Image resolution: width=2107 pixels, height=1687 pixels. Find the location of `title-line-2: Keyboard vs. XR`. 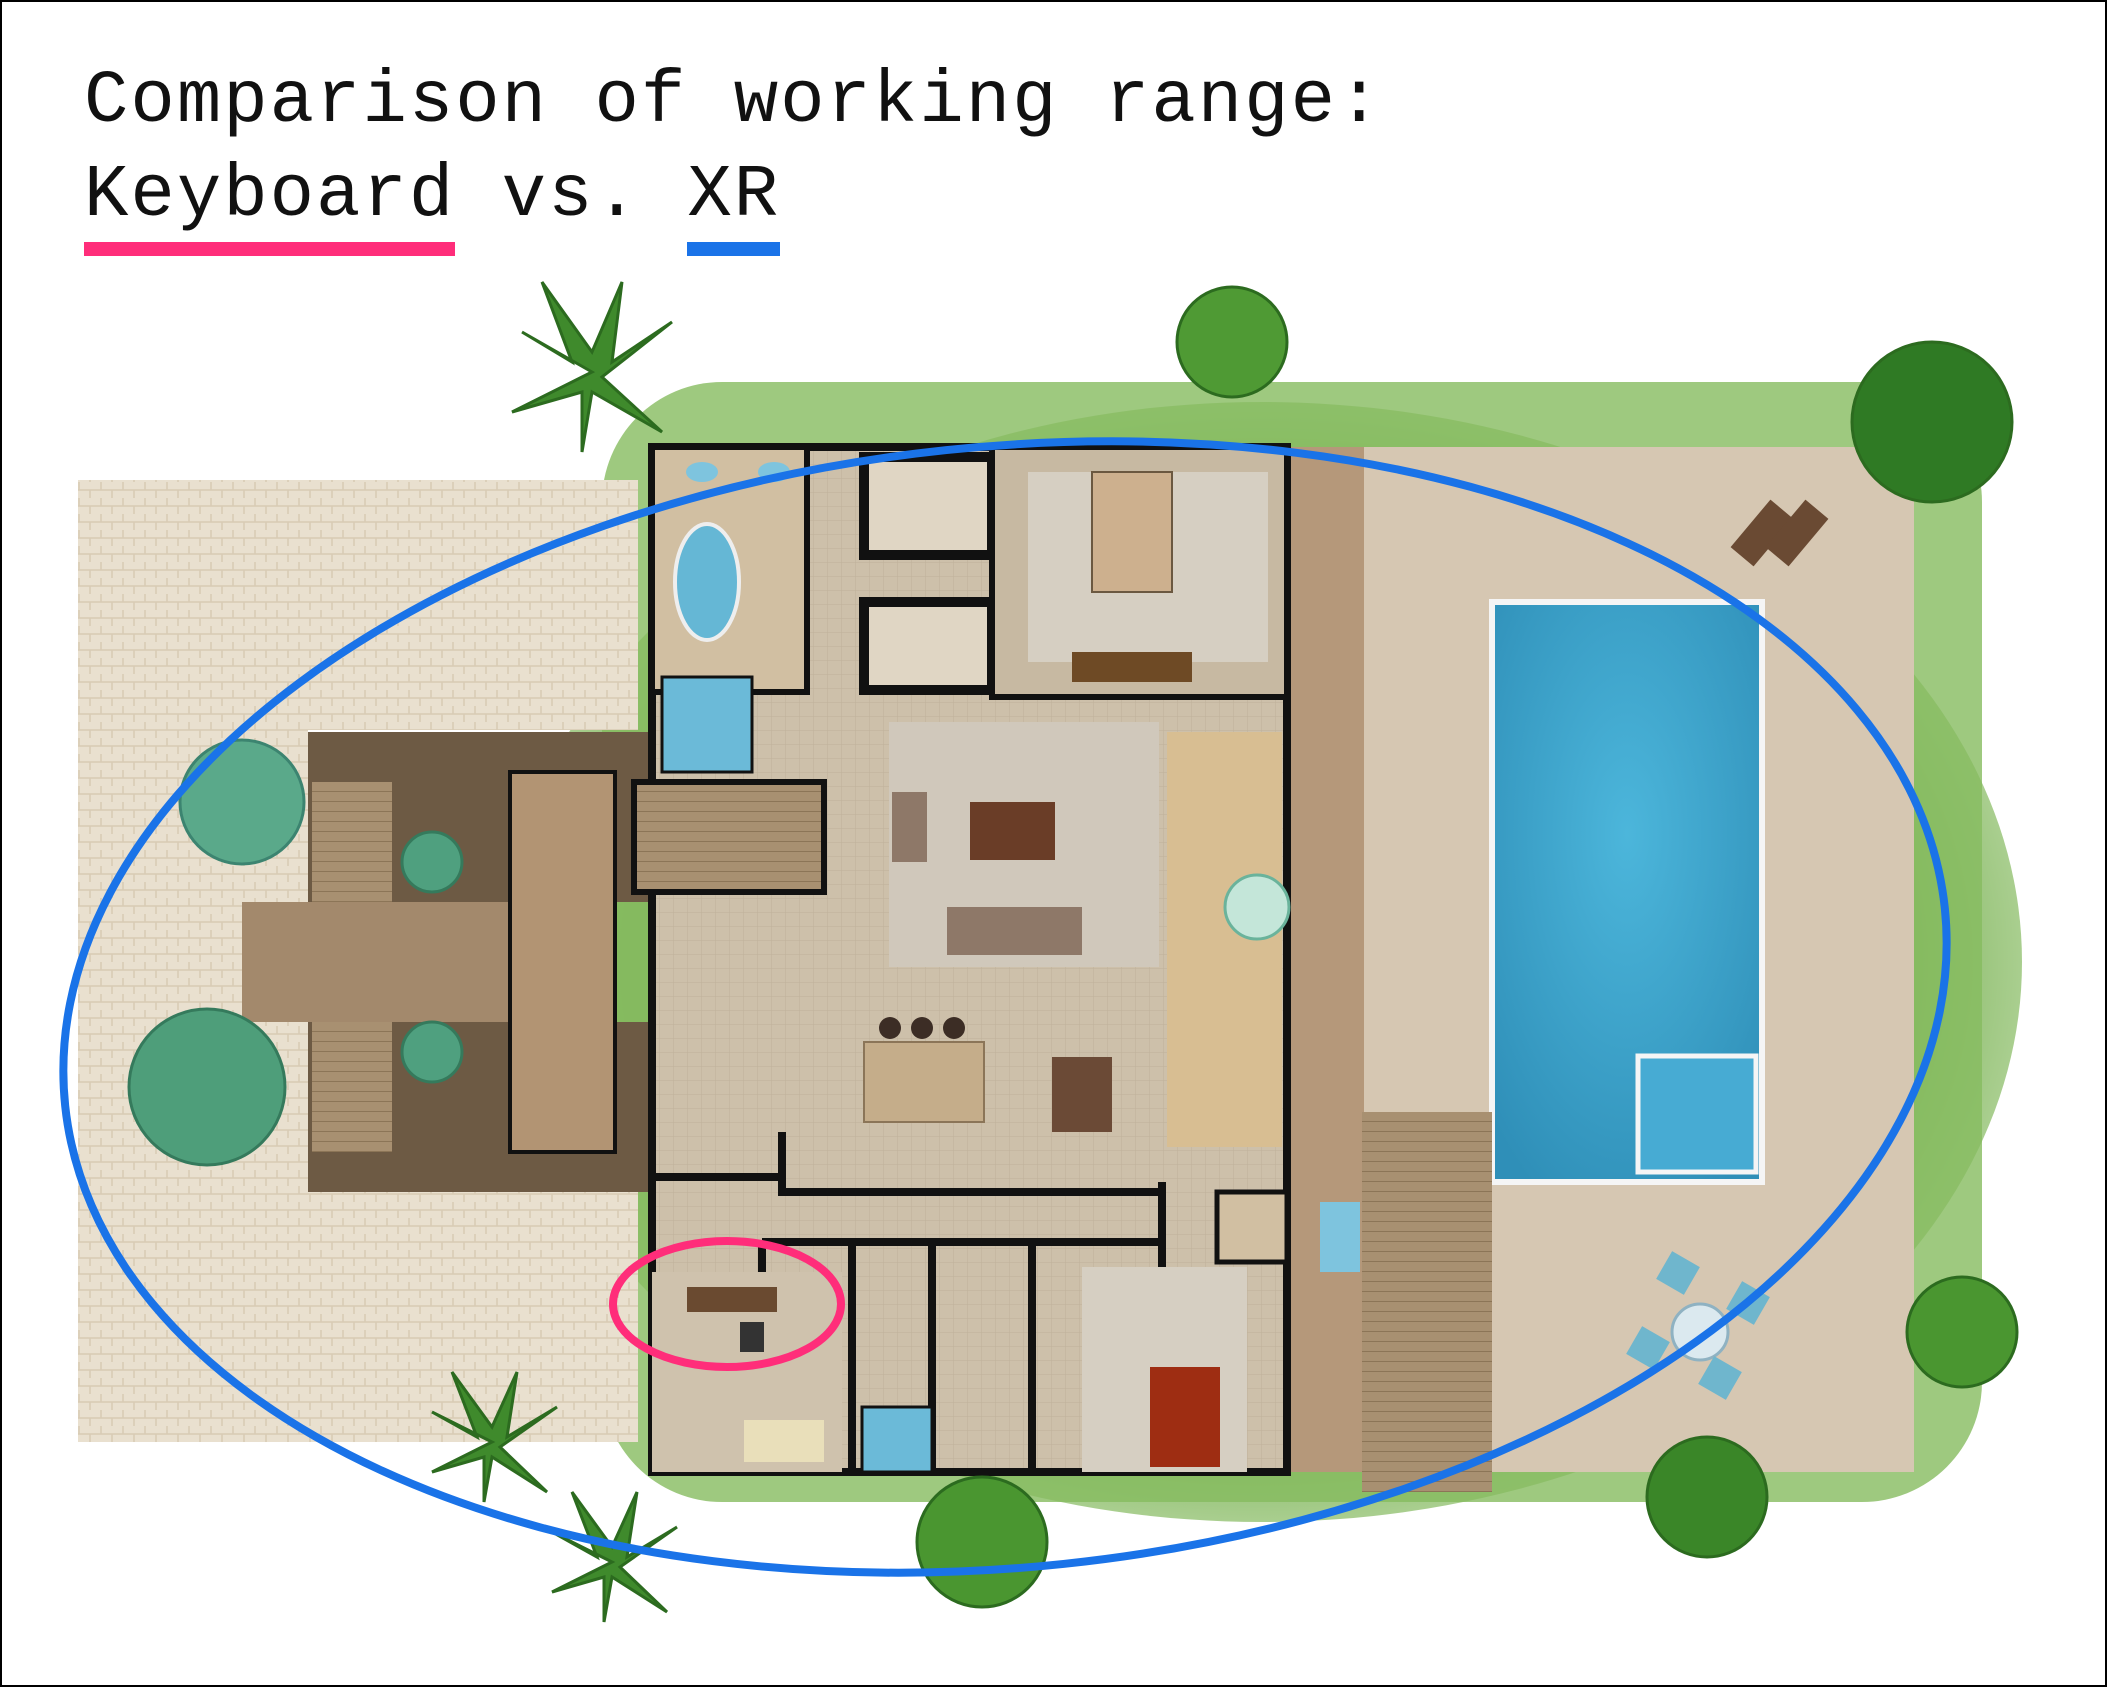

title-line-2: Keyboard vs. XR is located at coordinates (432, 205).